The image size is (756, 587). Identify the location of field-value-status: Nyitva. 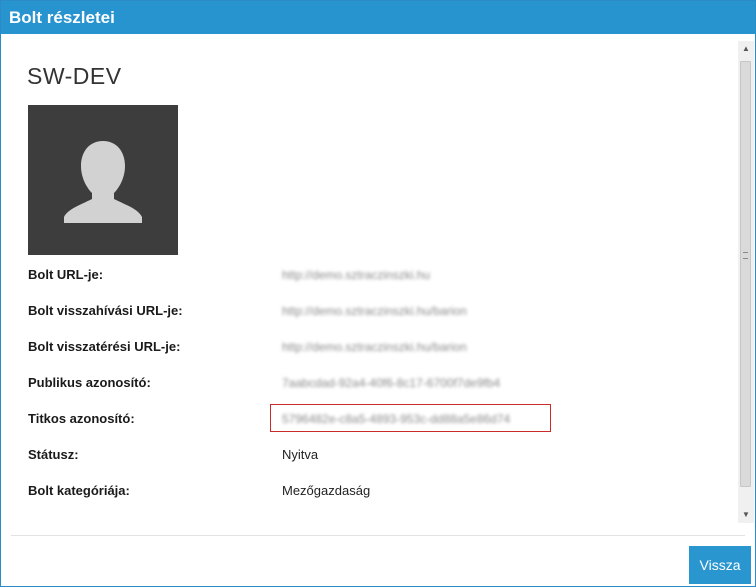
(300, 454).